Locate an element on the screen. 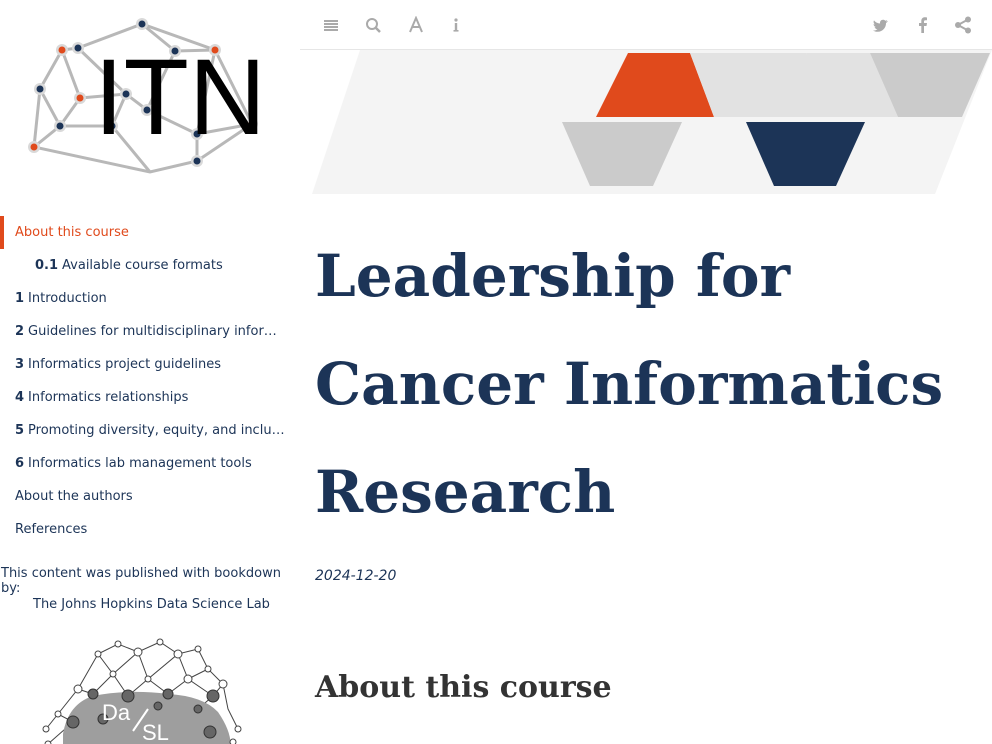 Image resolution: width=992 pixels, height=744 pixels. toc-item-project-guidelines: 3 Informatics project guidelines is located at coordinates (150, 364).